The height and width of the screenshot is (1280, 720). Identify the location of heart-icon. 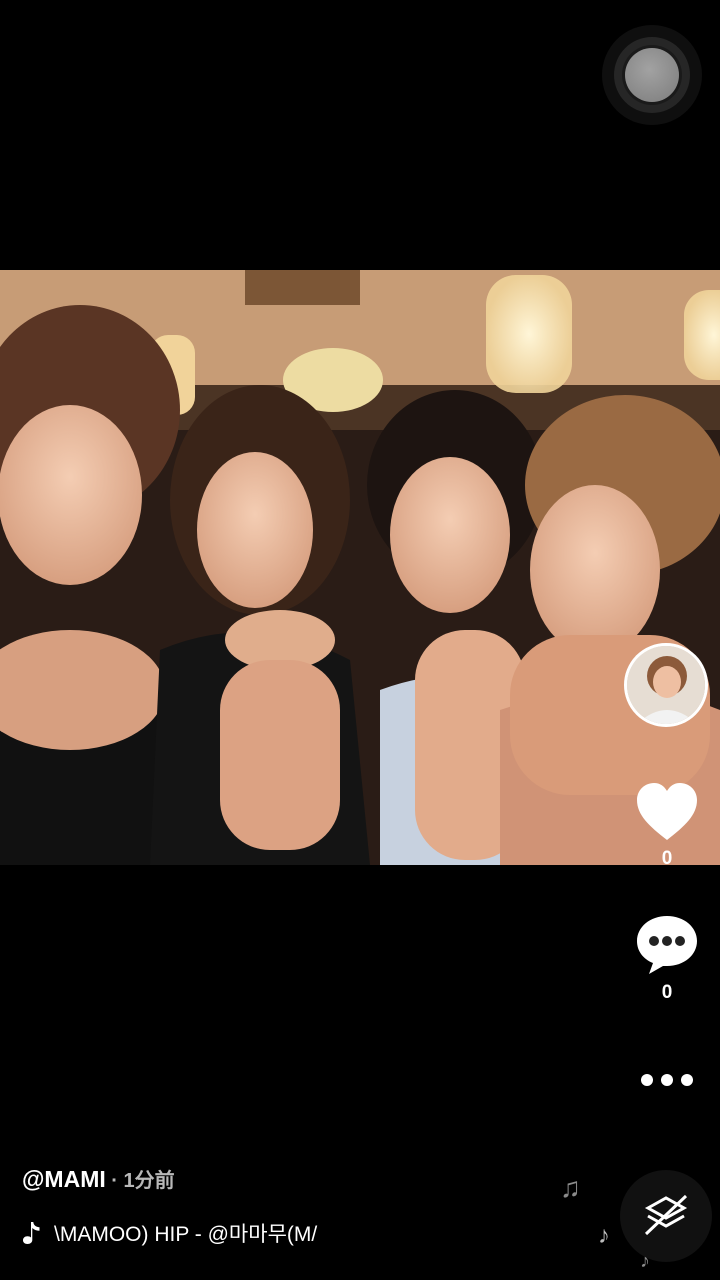
(667, 811).